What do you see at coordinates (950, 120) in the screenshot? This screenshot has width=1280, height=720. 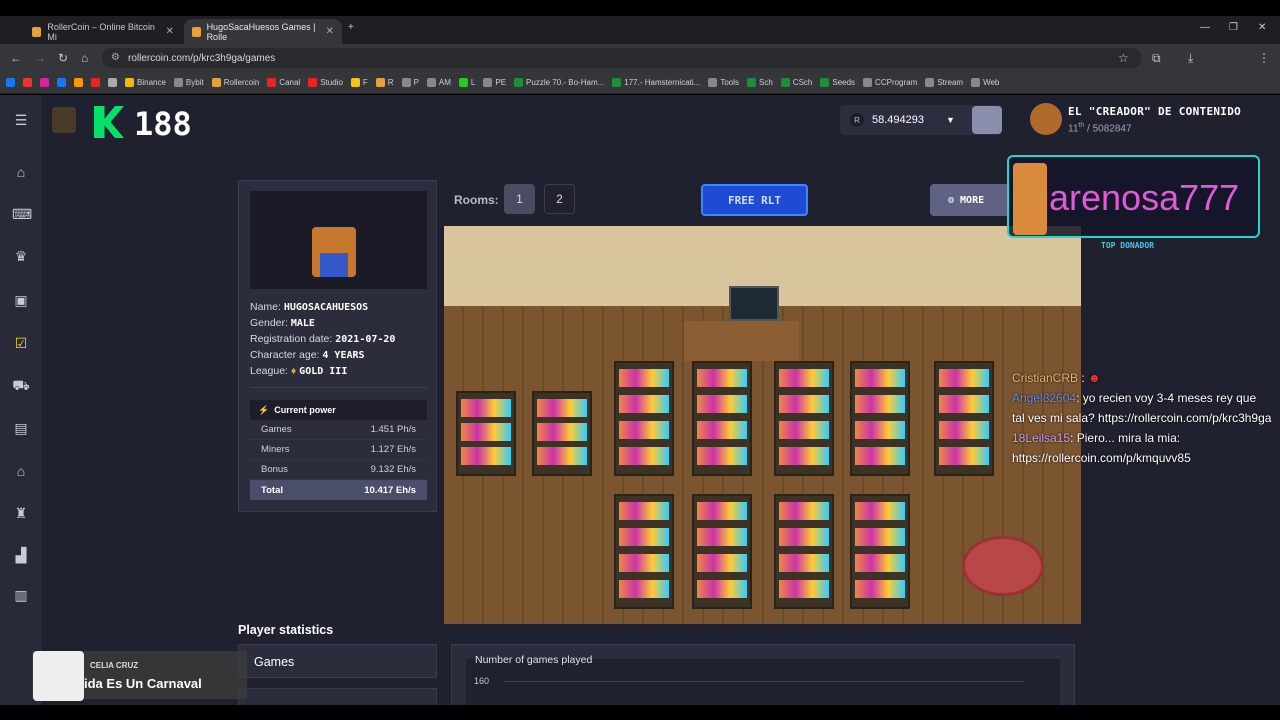 I see `chevron-down-icon: ▼` at bounding box center [950, 120].